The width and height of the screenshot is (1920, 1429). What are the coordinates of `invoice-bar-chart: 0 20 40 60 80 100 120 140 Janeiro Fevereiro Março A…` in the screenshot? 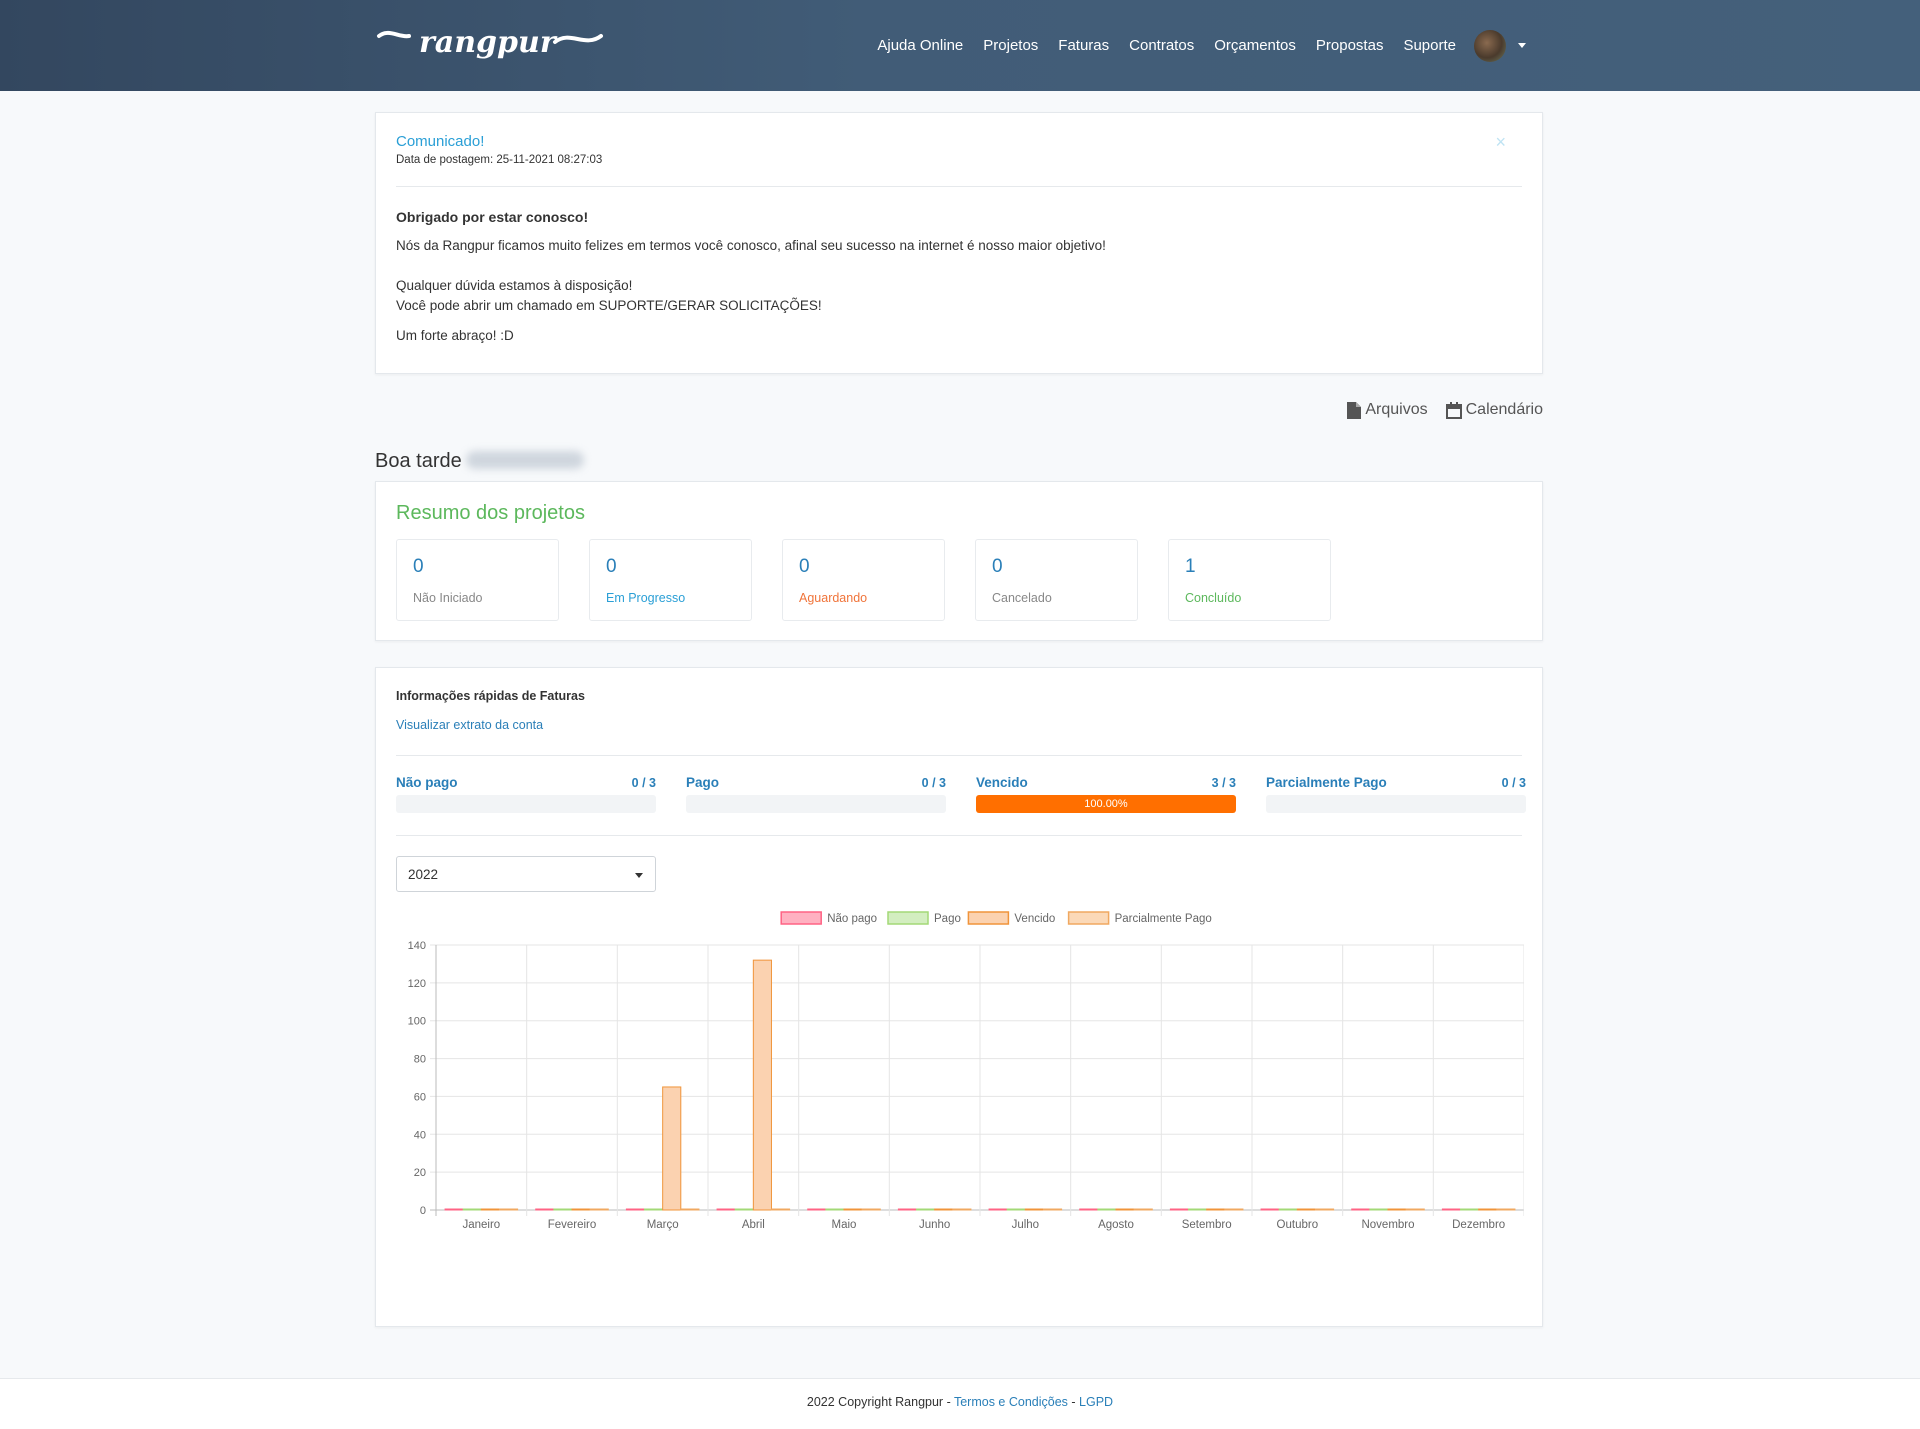 It's located at (966, 1071).